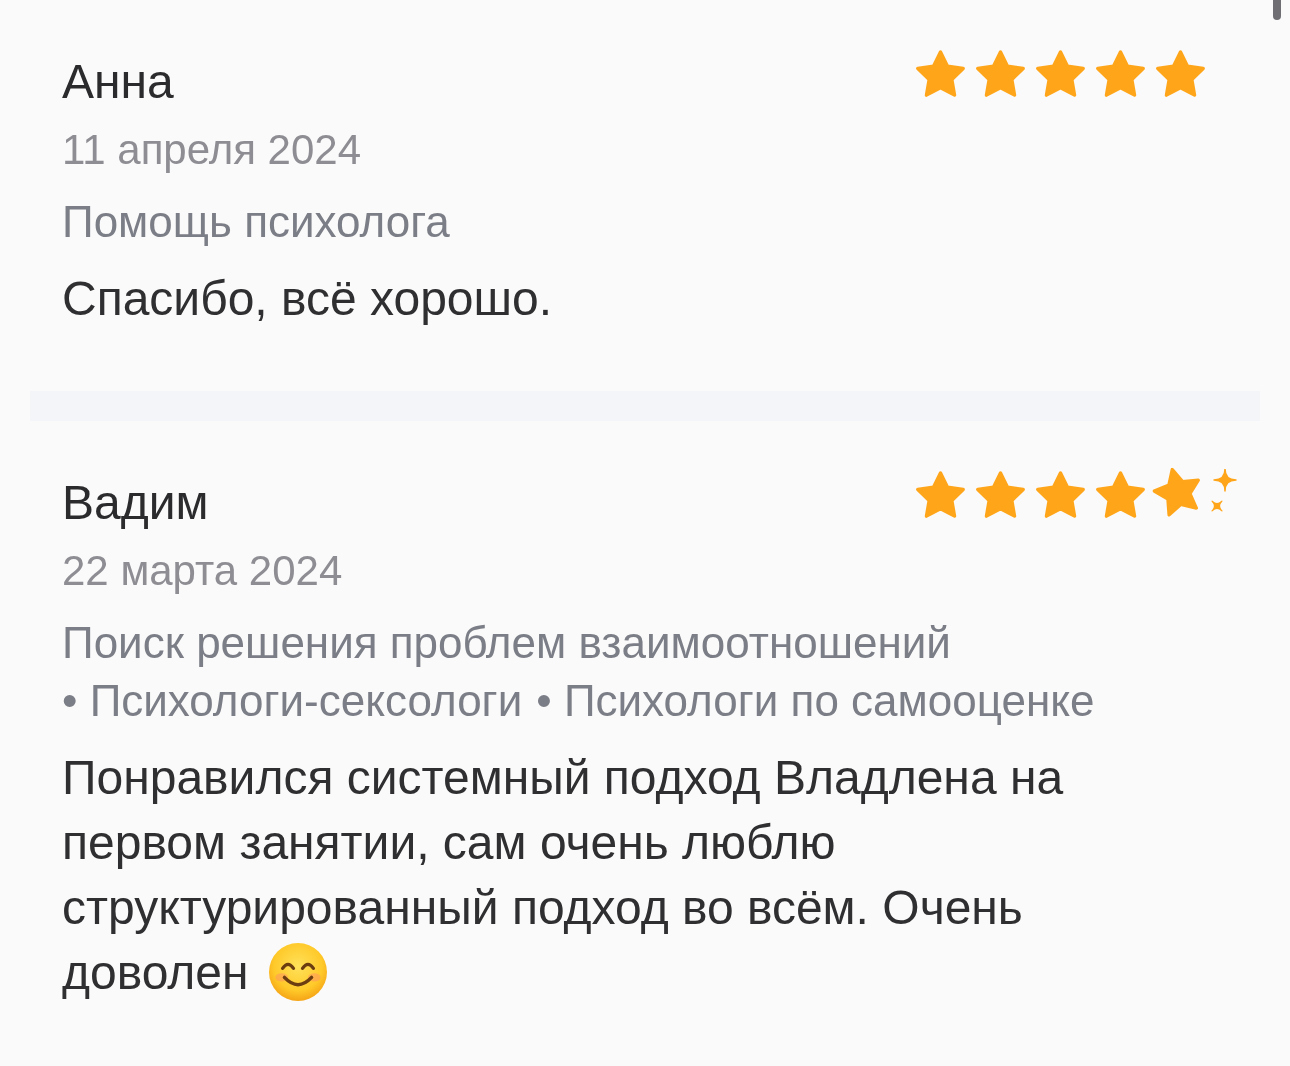 The image size is (1290, 1066). What do you see at coordinates (1277, 10) in the screenshot?
I see `scrollbar-thumb` at bounding box center [1277, 10].